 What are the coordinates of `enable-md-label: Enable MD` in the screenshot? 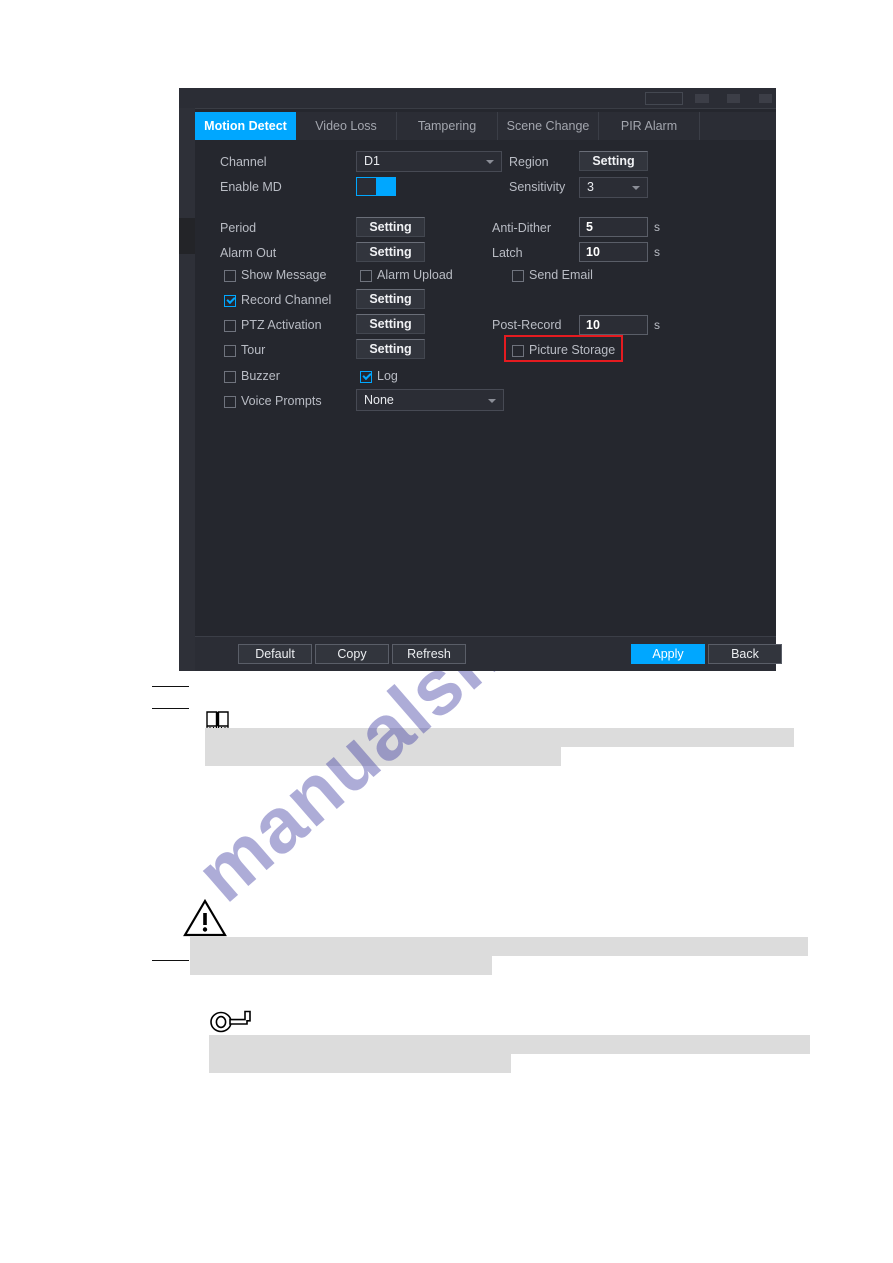 It's located at (251, 187).